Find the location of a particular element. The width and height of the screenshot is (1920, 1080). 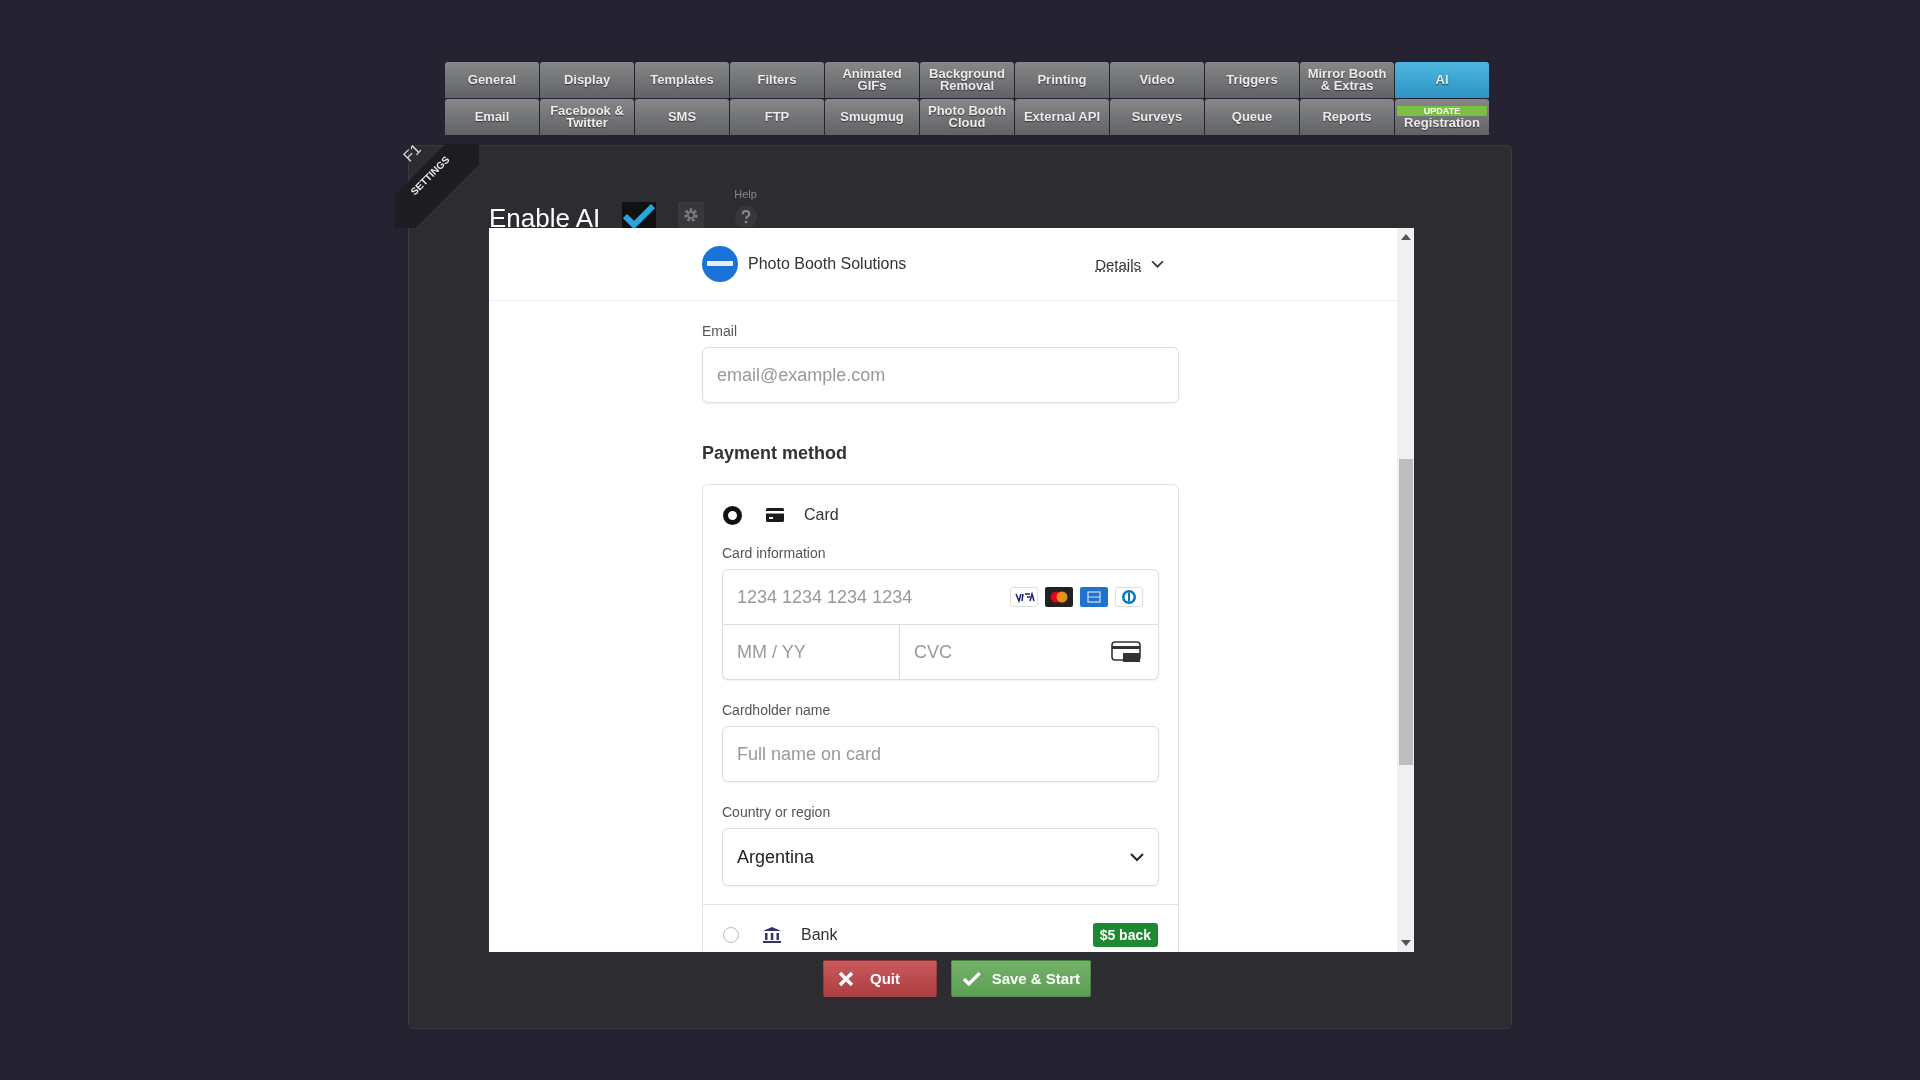

email-label: Email is located at coordinates (720, 331).